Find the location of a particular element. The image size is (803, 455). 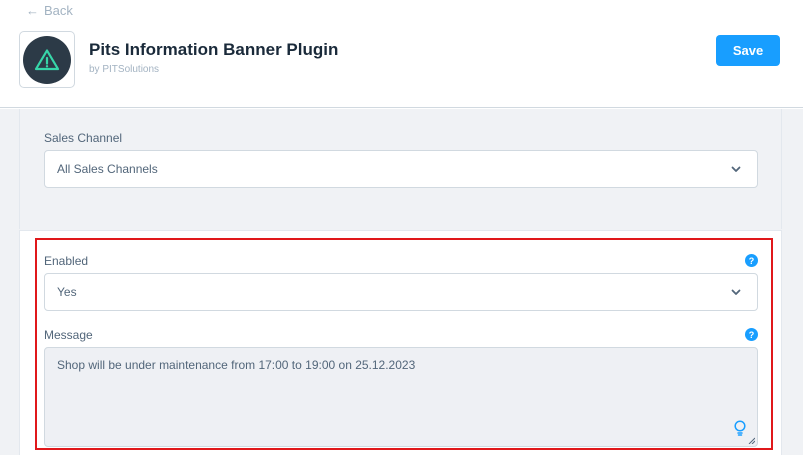

sales-channel-value: All Sales Channels is located at coordinates (107, 169).